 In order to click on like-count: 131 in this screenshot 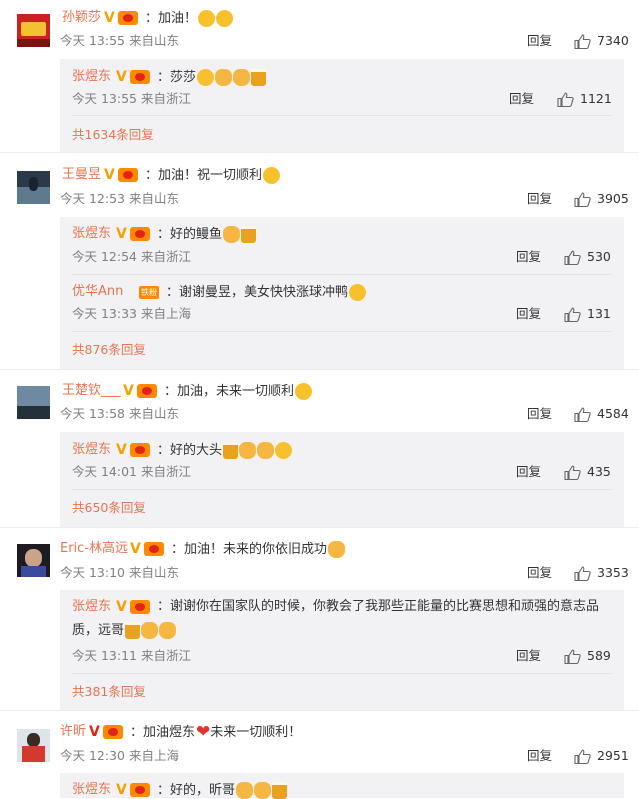, I will do `click(599, 313)`.